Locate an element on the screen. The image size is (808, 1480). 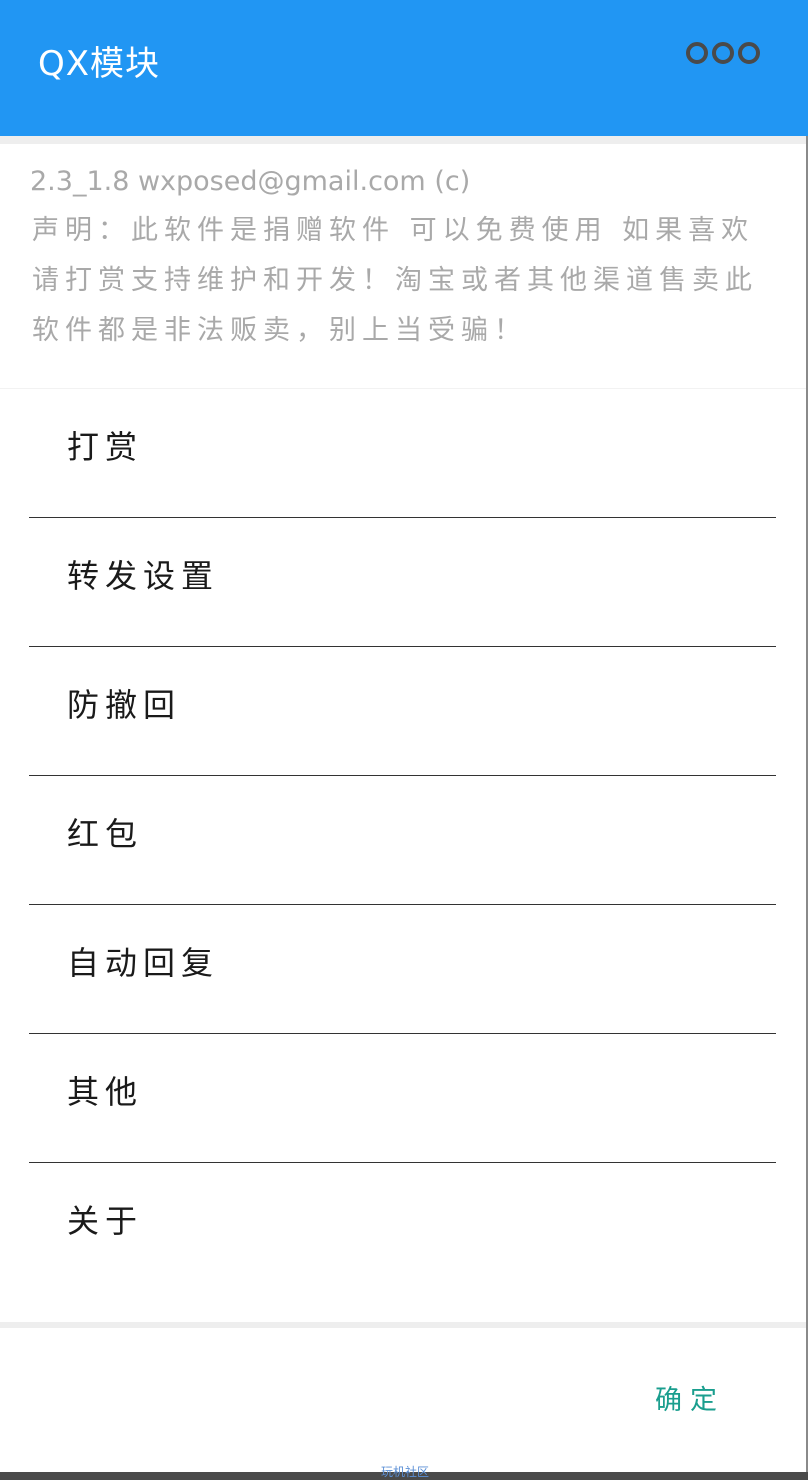
menu-item-label: 关于 is located at coordinates (105, 1221).